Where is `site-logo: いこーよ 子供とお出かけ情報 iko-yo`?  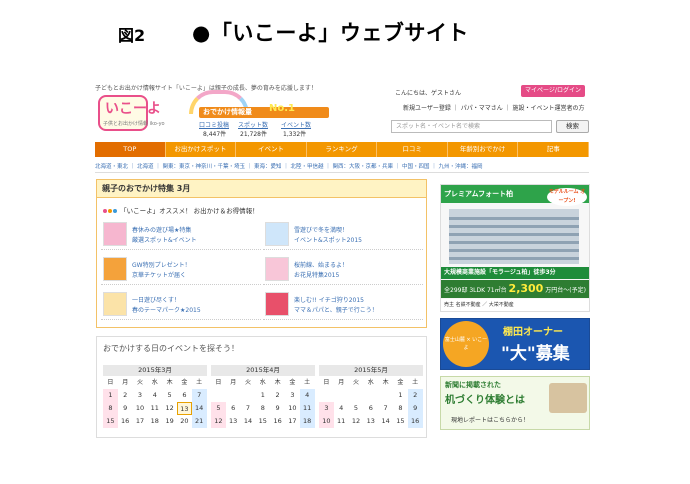
site-logo: いこーよ 子供とお出かけ情報 iko-yo is located at coordinates (131, 113).